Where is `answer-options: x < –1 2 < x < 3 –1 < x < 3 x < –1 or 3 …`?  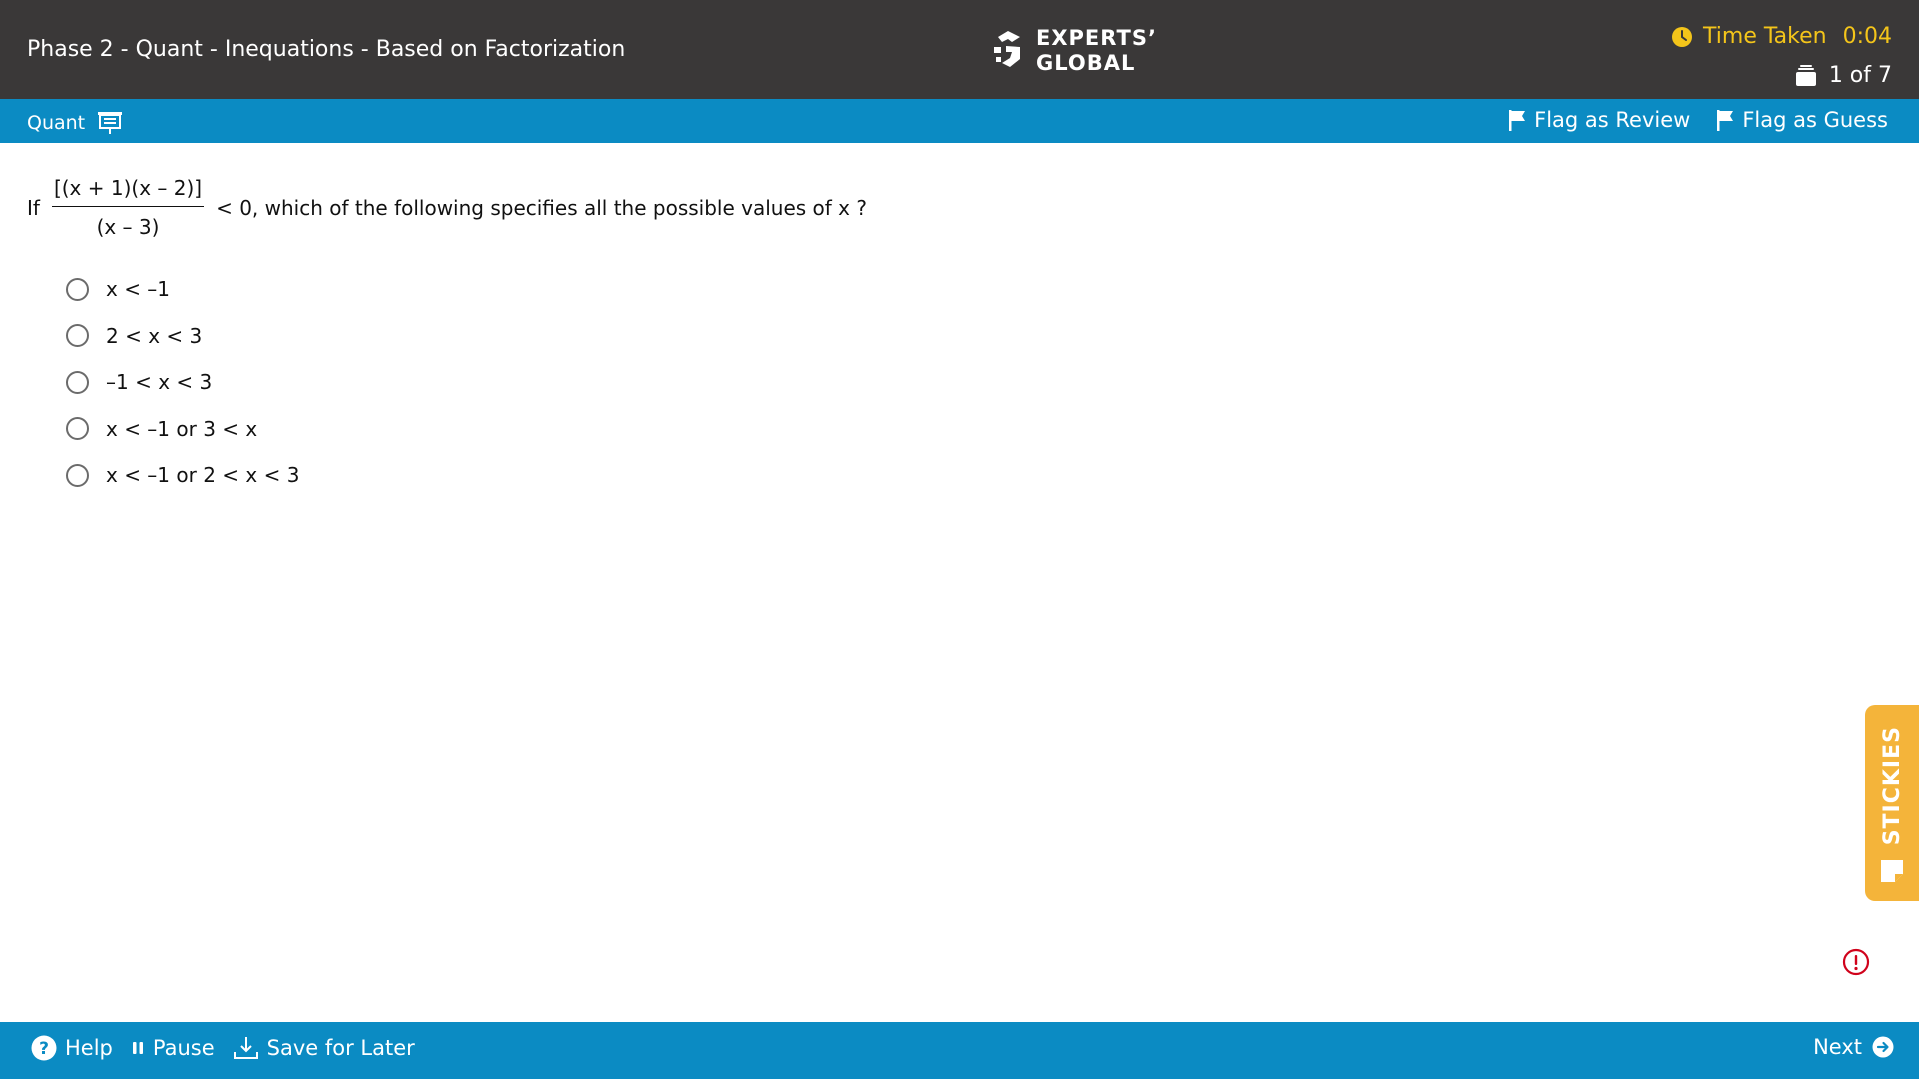
answer-options: x < –1 2 < x < 3 –1 < x < 3 x < –1 or 3 … is located at coordinates (182, 390).